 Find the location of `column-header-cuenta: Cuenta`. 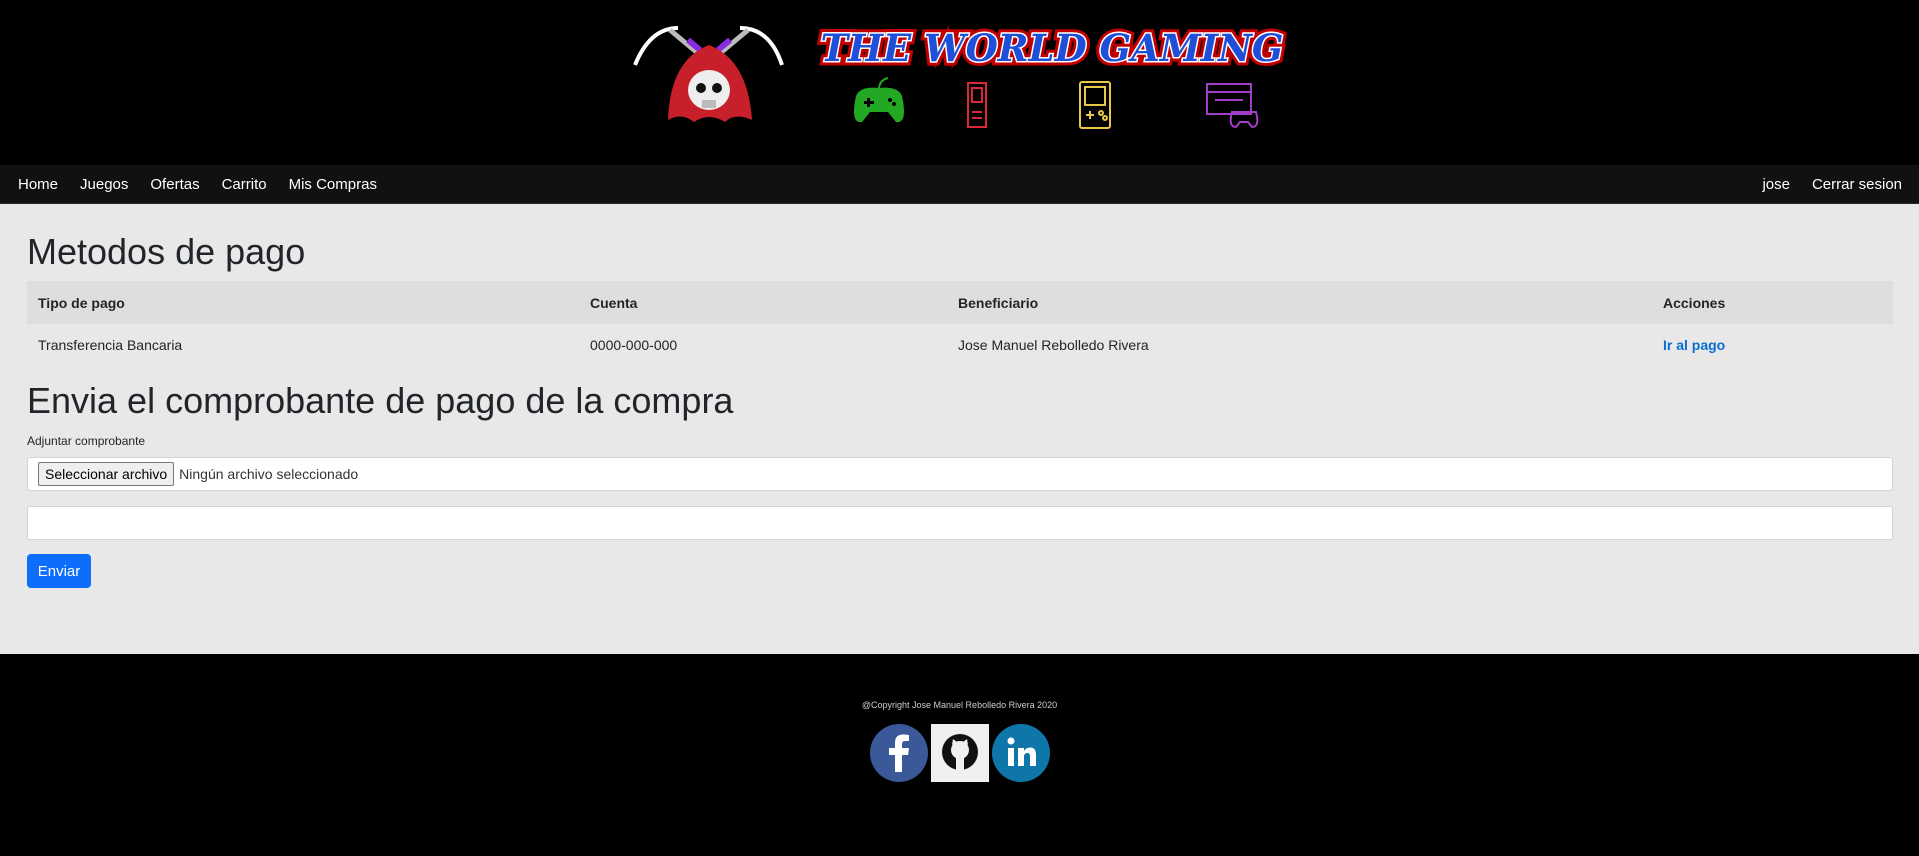

column-header-cuenta: Cuenta is located at coordinates (763, 302).